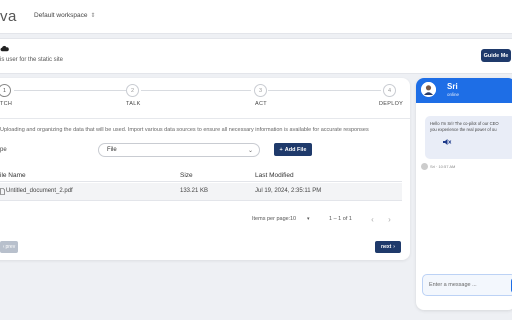 The image size is (512, 320). What do you see at coordinates (250, 151) in the screenshot?
I see `chevron-down-icon: ⌄` at bounding box center [250, 151].